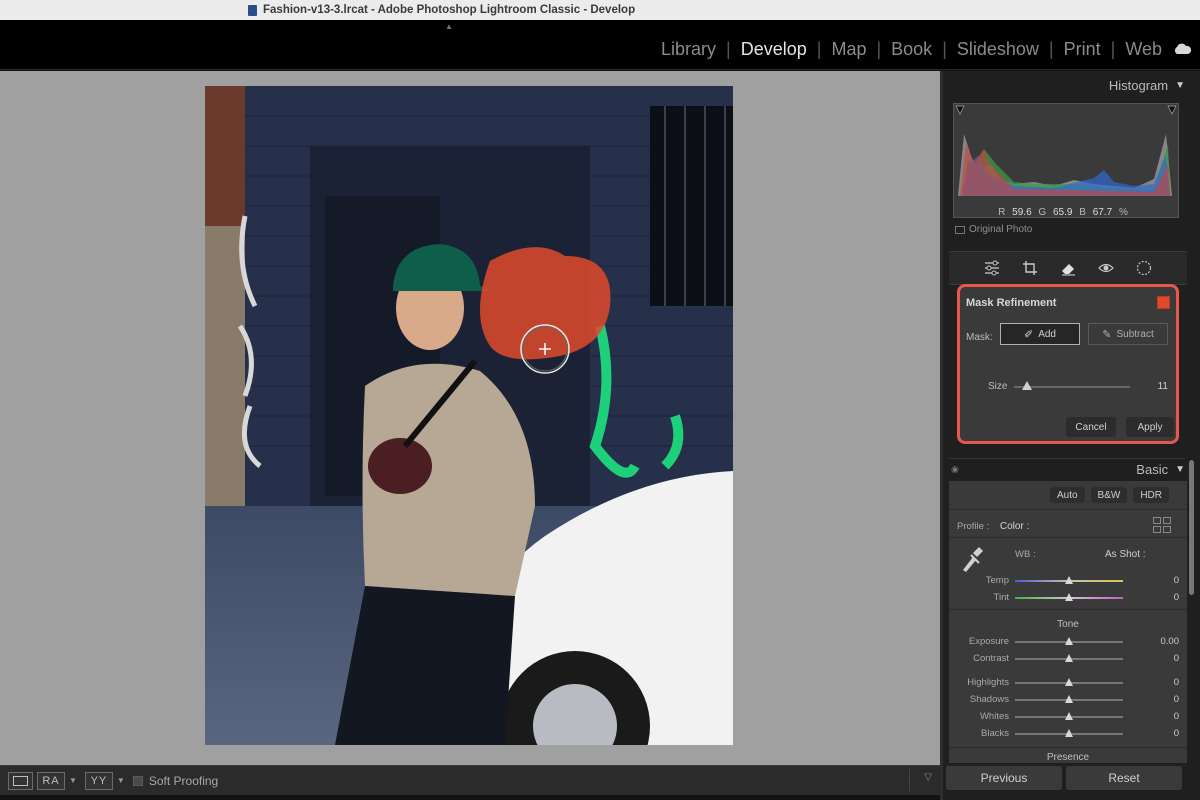  What do you see at coordinates (1004, 778) in the screenshot?
I see `previous-button: Previous` at bounding box center [1004, 778].